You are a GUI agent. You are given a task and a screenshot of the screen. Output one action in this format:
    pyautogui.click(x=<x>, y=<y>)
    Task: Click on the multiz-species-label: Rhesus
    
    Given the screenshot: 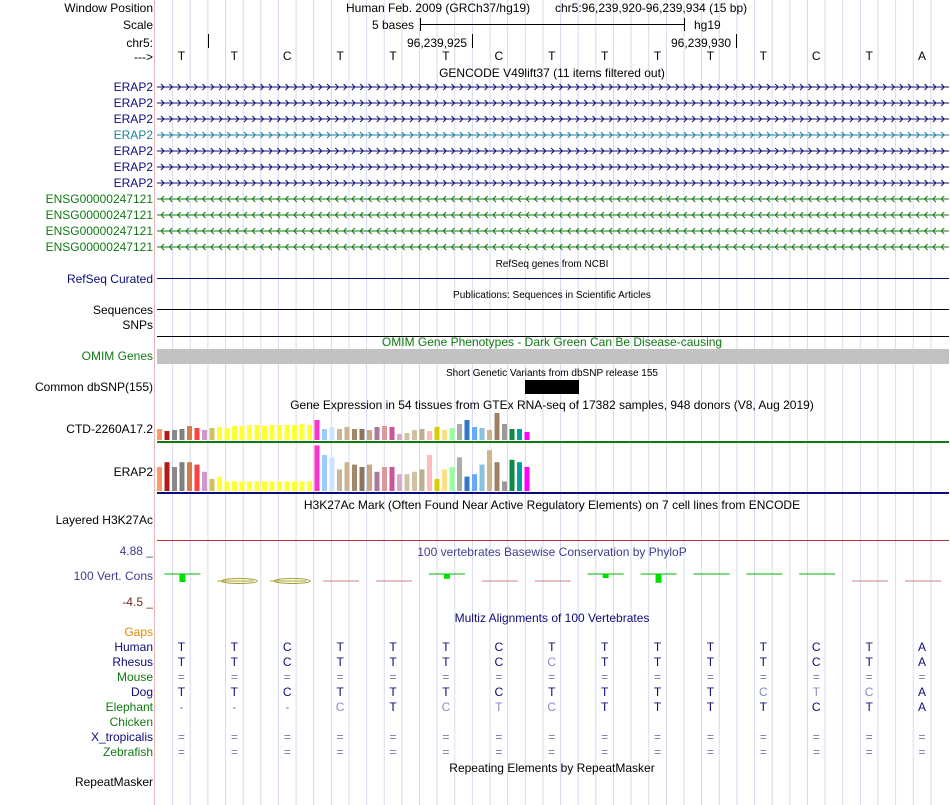 What is the action you would take?
    pyautogui.click(x=132, y=662)
    